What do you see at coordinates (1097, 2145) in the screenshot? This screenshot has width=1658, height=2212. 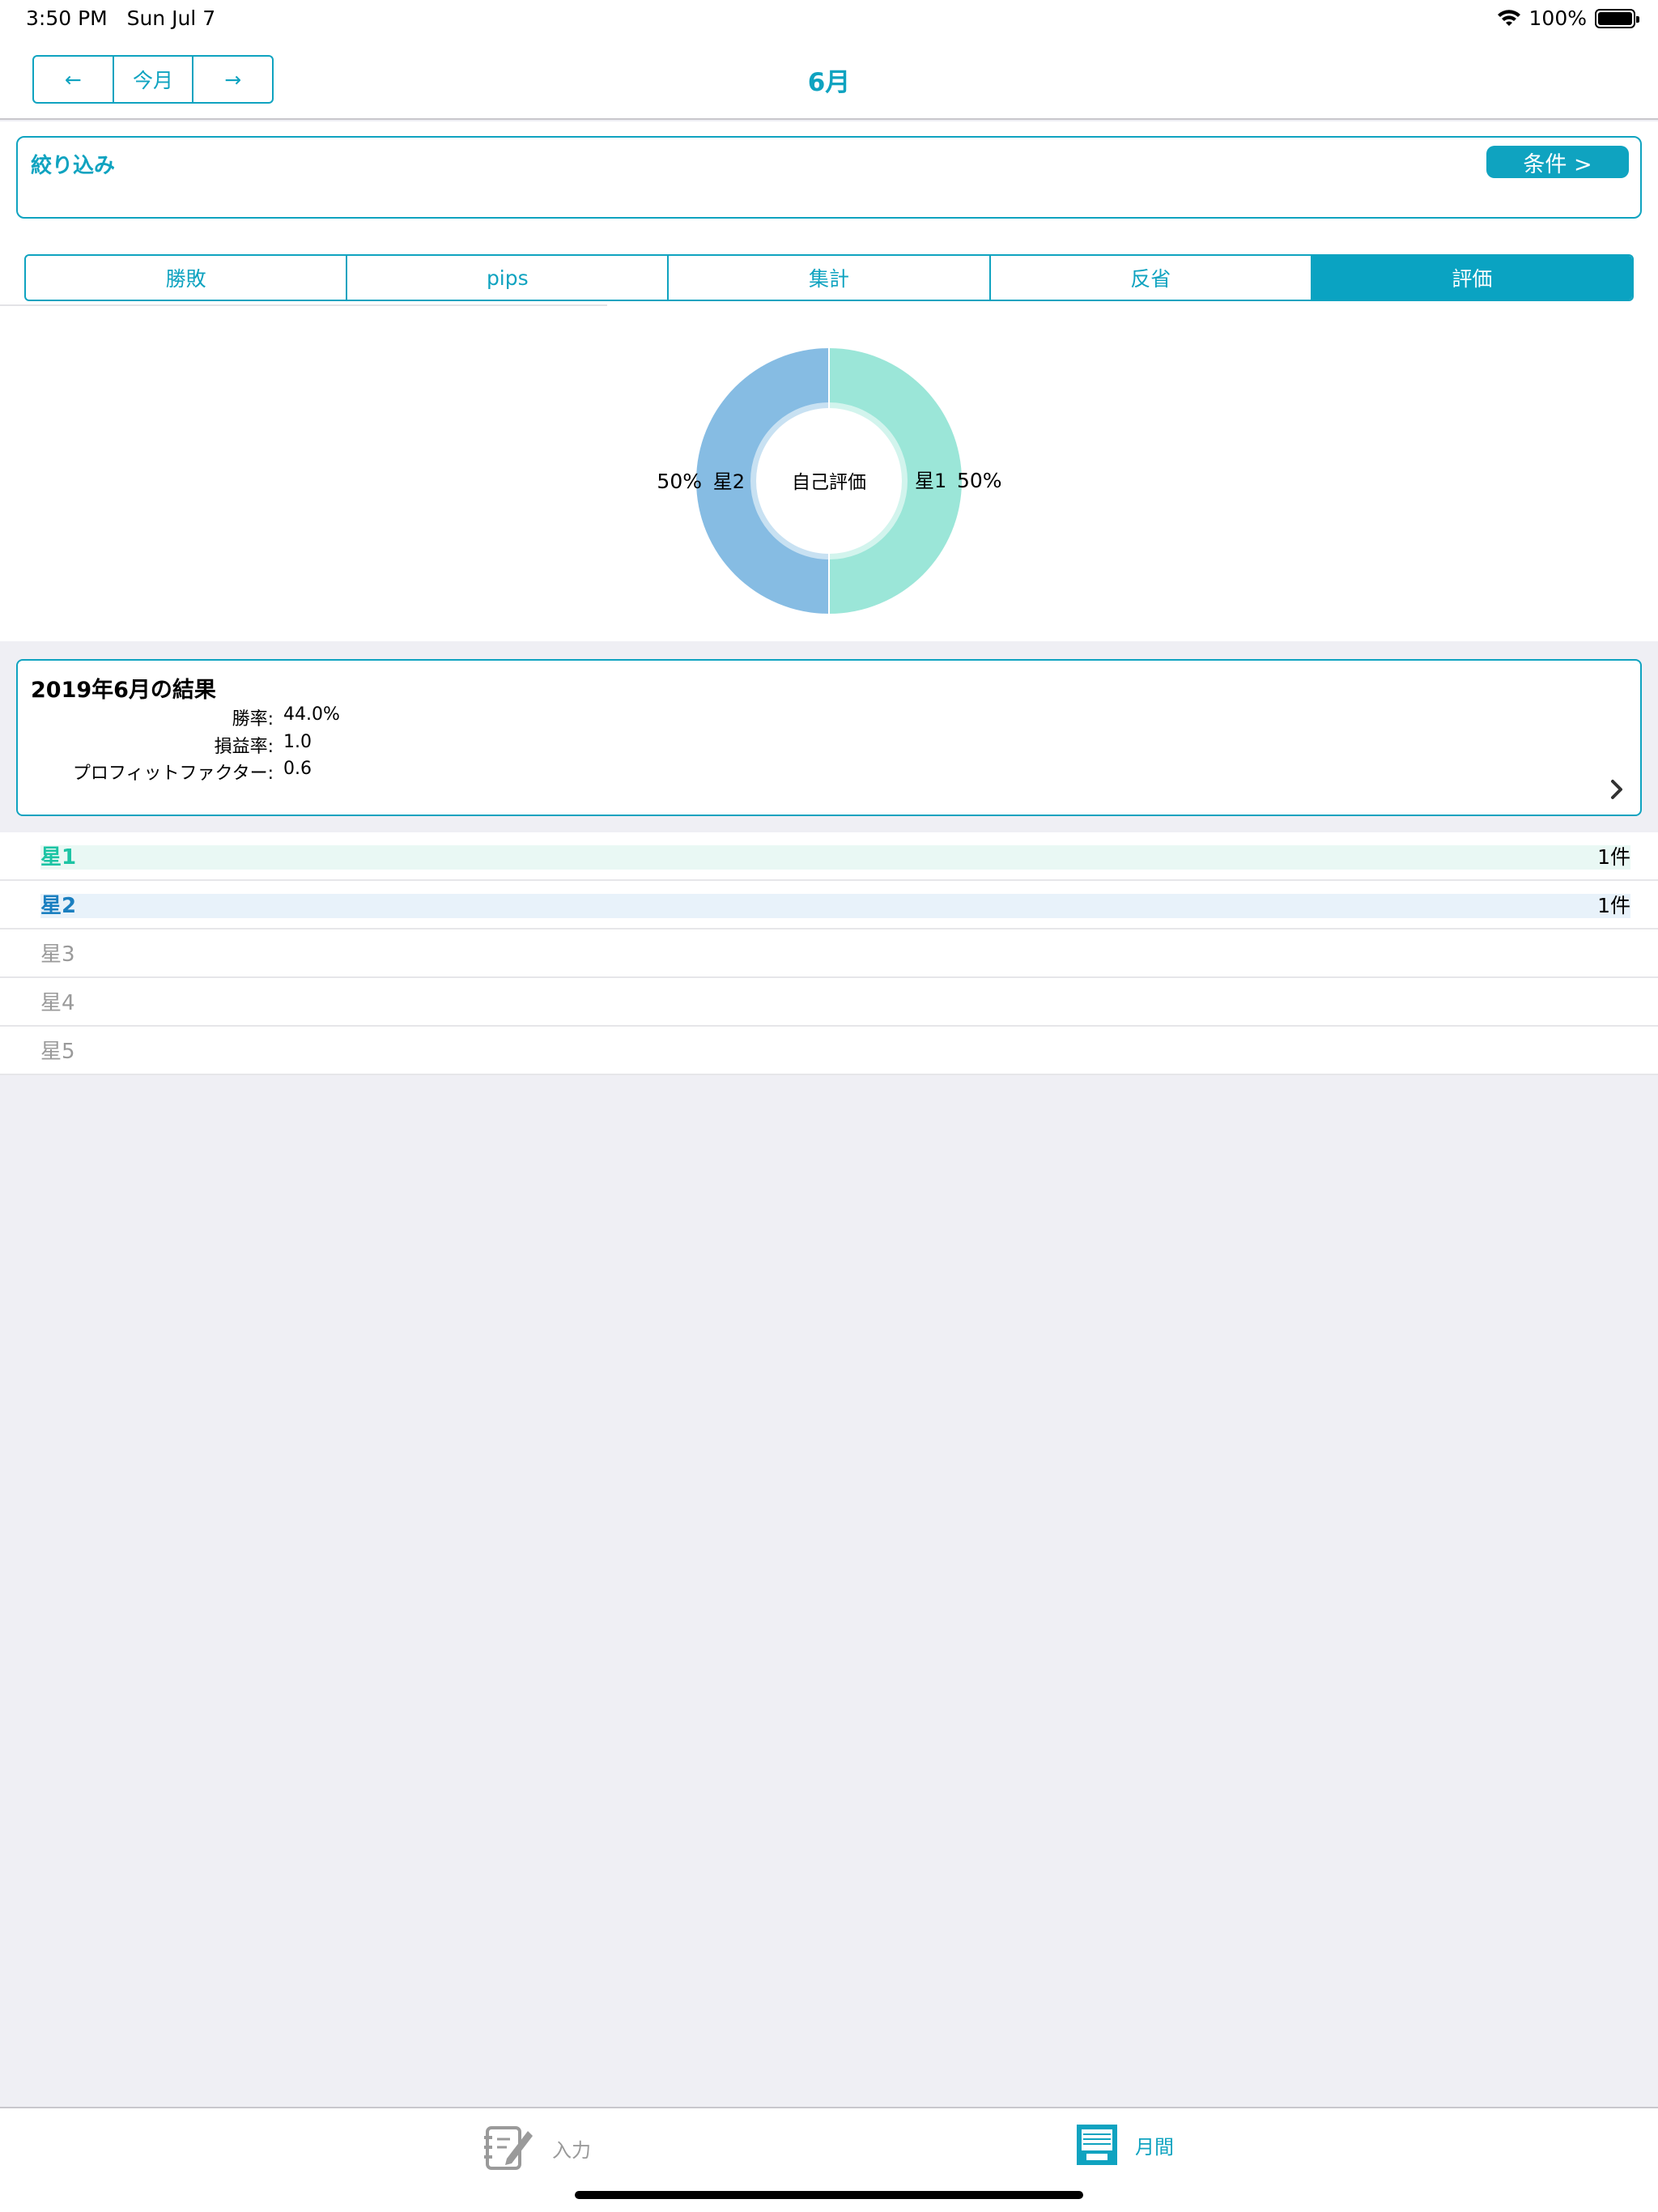 I see `monthly-report-icon` at bounding box center [1097, 2145].